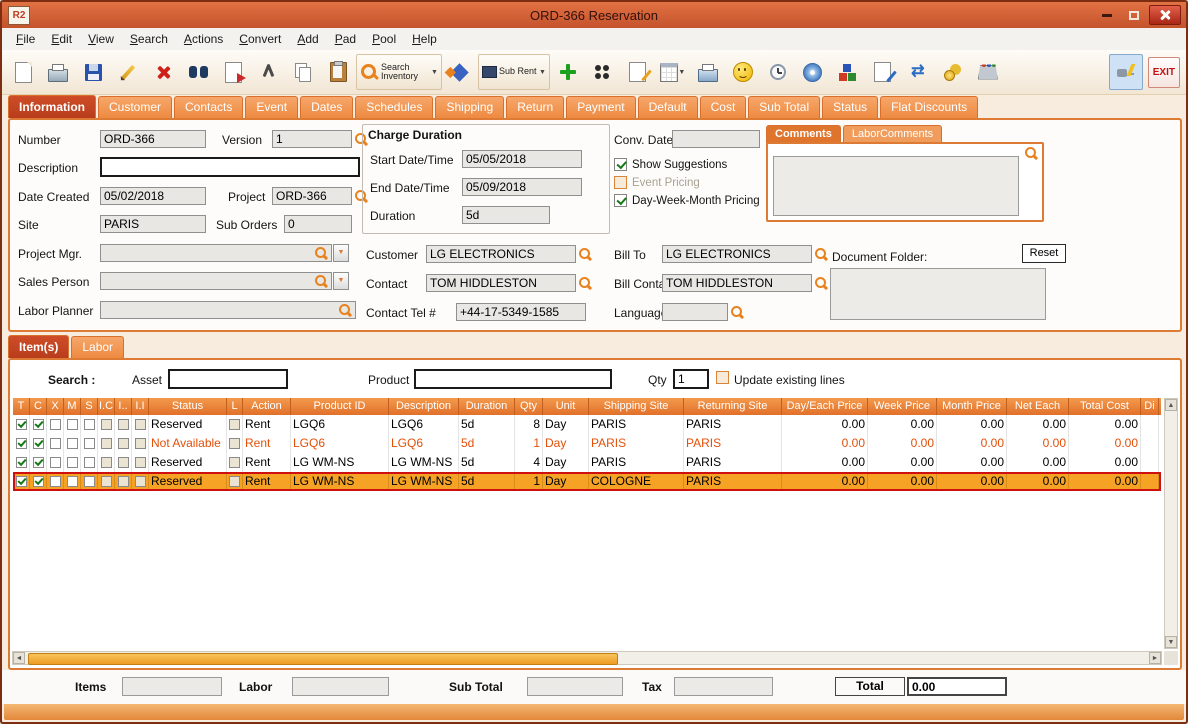 The width and height of the screenshot is (1188, 724). Describe the element at coordinates (89, 406) in the screenshot. I see `column-header-s: S` at that location.